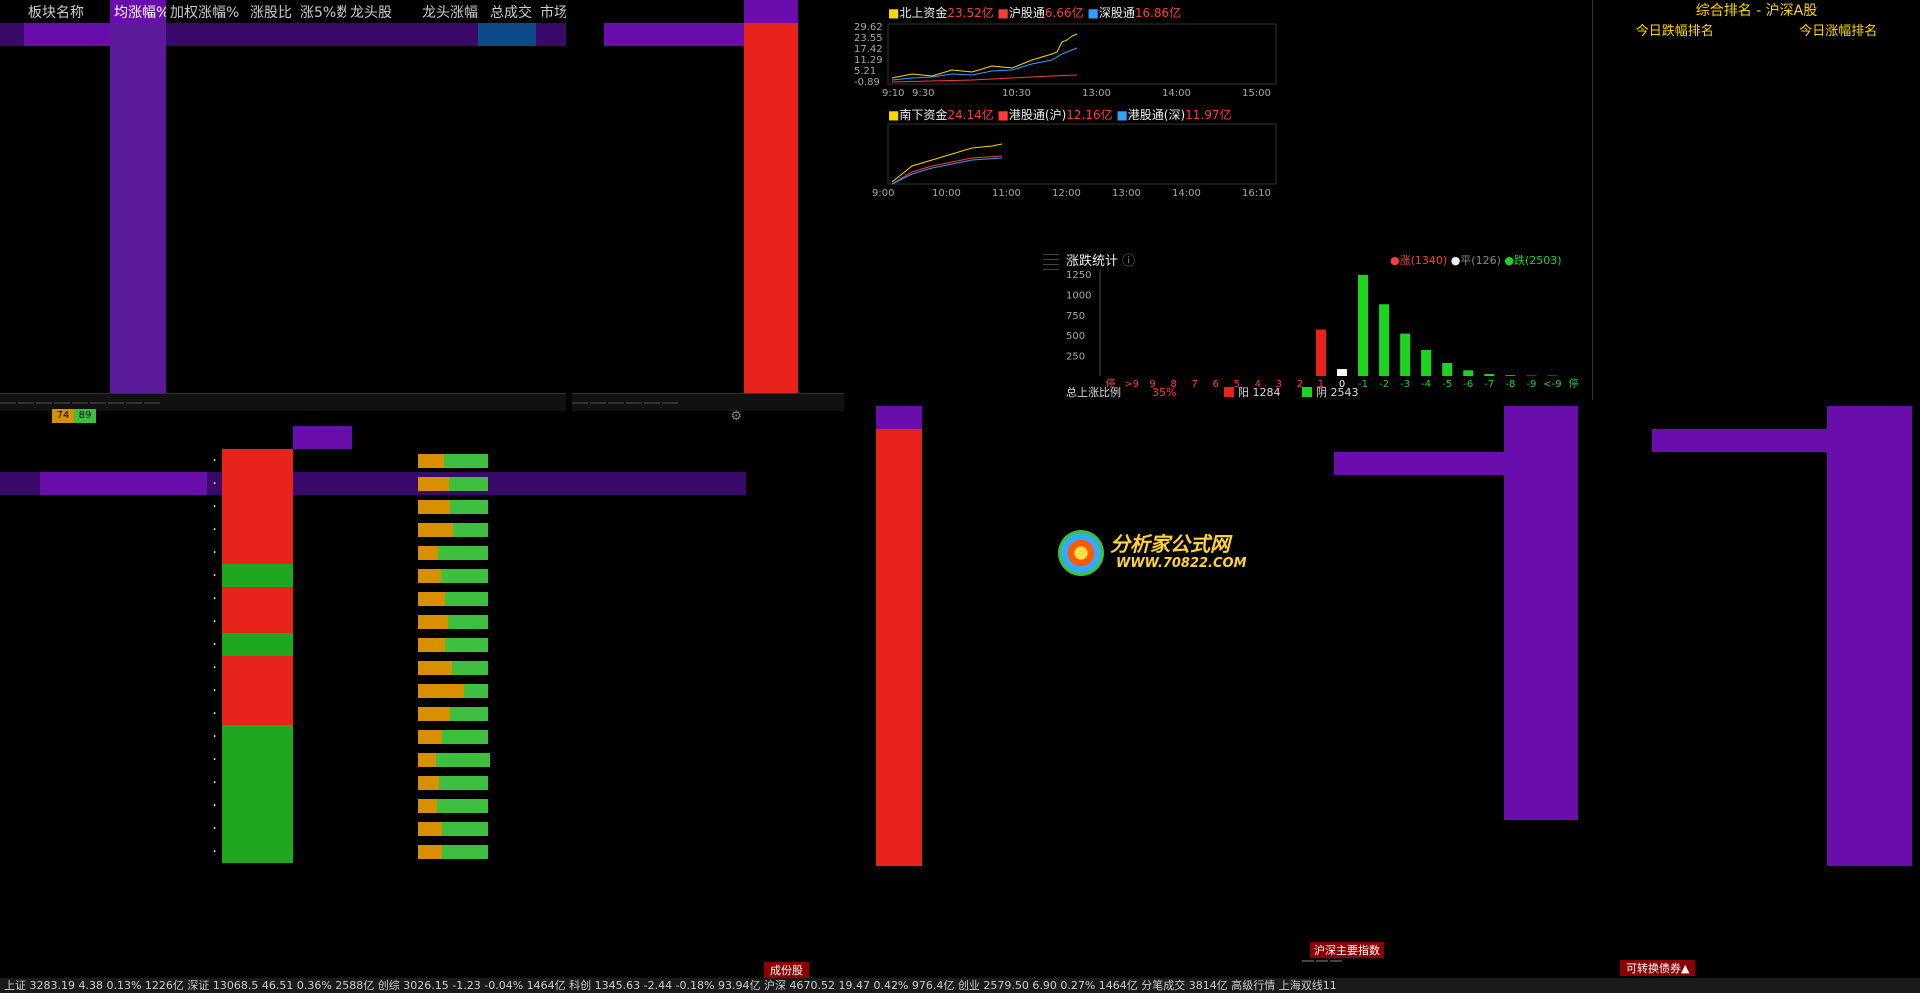  I want to click on column-header: 市场比%, so click(551, 11).